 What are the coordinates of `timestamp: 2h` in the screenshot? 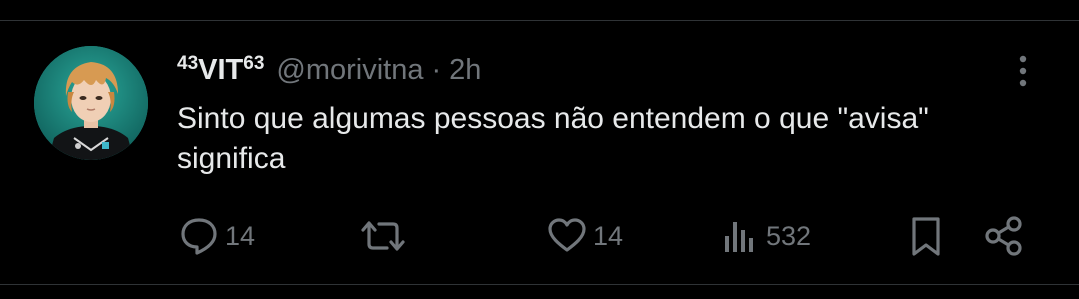 It's located at (465, 70).